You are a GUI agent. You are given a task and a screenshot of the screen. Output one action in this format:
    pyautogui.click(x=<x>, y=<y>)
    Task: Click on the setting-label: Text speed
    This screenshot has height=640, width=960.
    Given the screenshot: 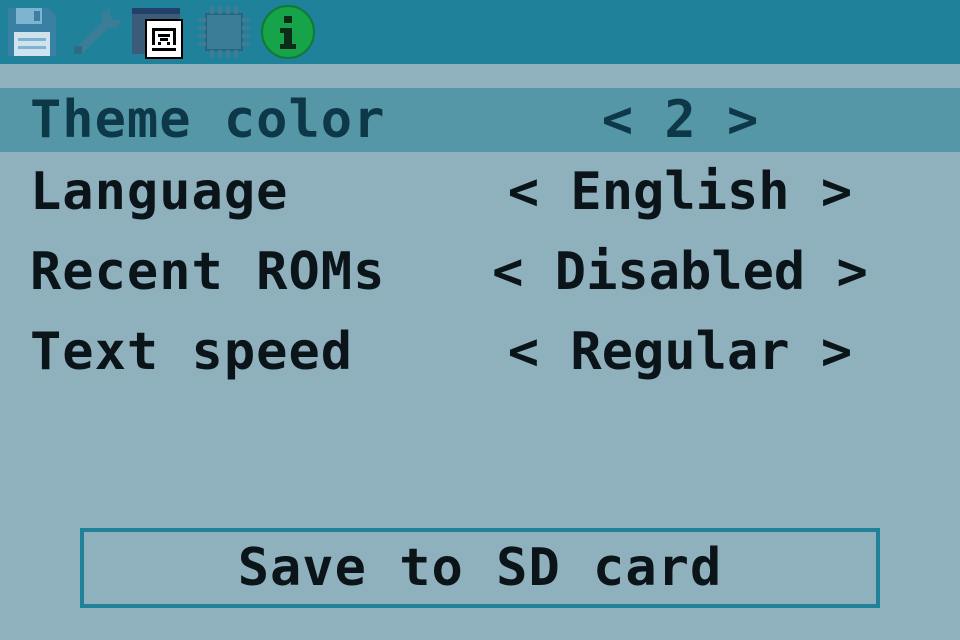 What is the action you would take?
    pyautogui.click(x=192, y=352)
    